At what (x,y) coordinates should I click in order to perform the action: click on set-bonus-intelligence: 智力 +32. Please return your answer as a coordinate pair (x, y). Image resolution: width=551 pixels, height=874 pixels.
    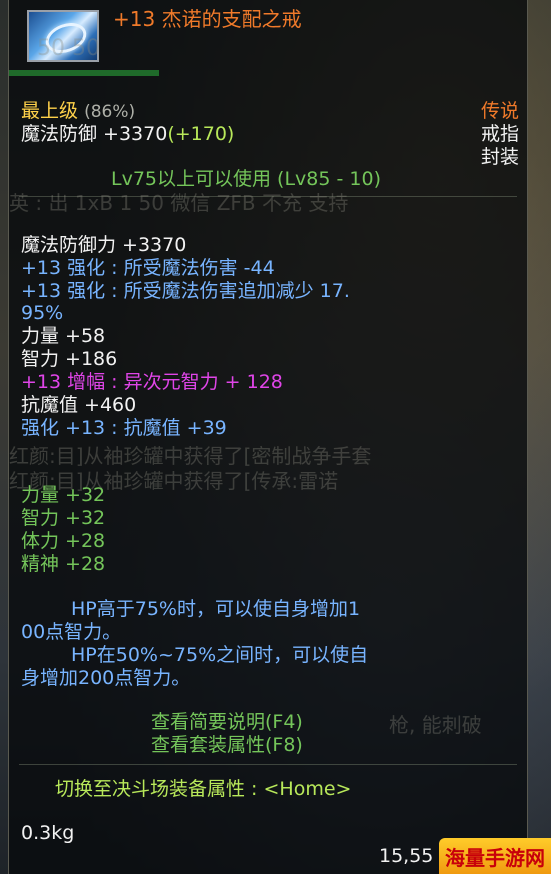
    Looking at the image, I should click on (63, 518).